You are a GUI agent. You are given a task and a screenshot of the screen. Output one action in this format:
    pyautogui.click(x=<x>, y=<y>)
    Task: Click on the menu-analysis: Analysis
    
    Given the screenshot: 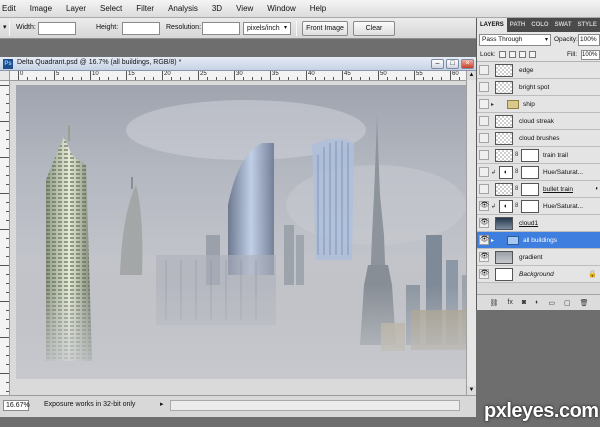 What is the action you would take?
    pyautogui.click(x=183, y=9)
    